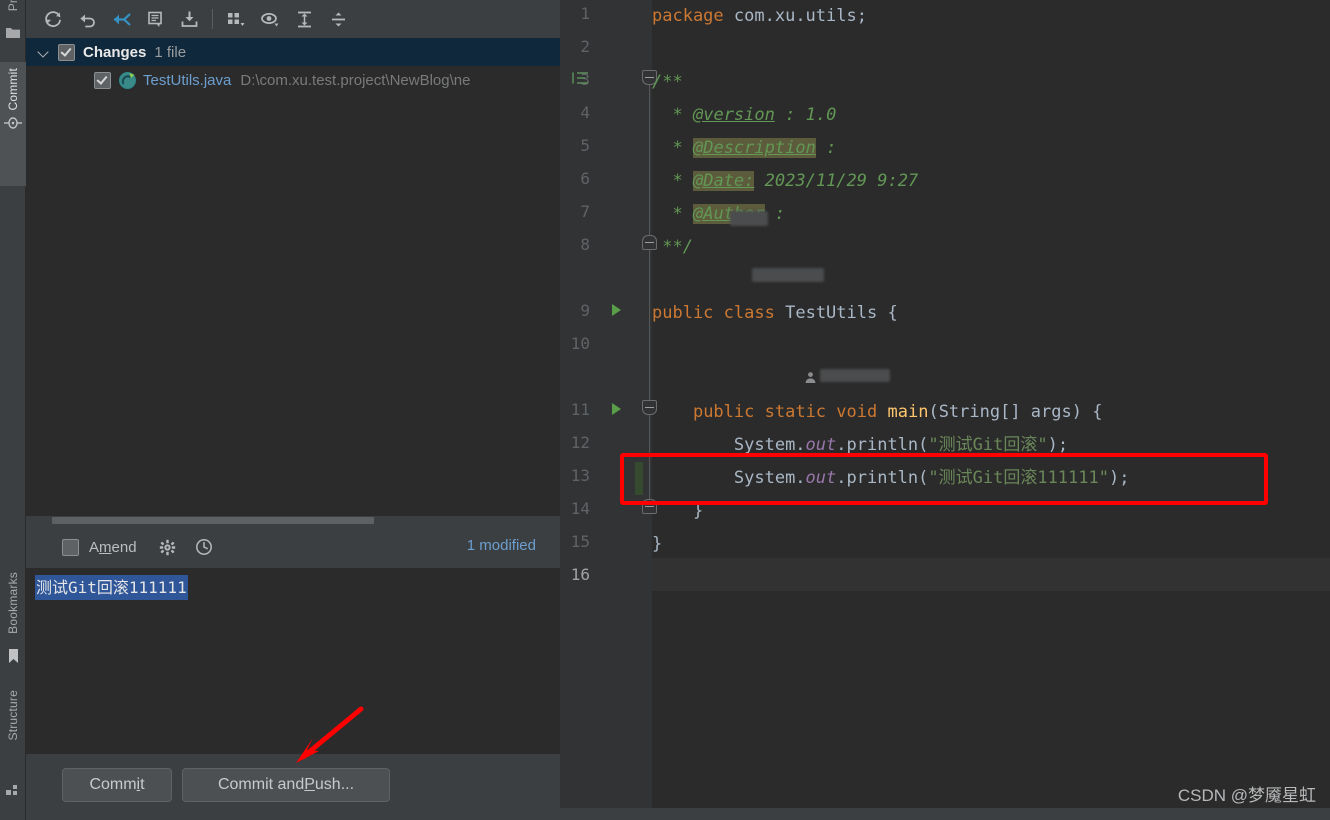 This screenshot has width=1330, height=820. Describe the element at coordinates (102, 80) in the screenshot. I see `changes-file-checkbox` at that location.